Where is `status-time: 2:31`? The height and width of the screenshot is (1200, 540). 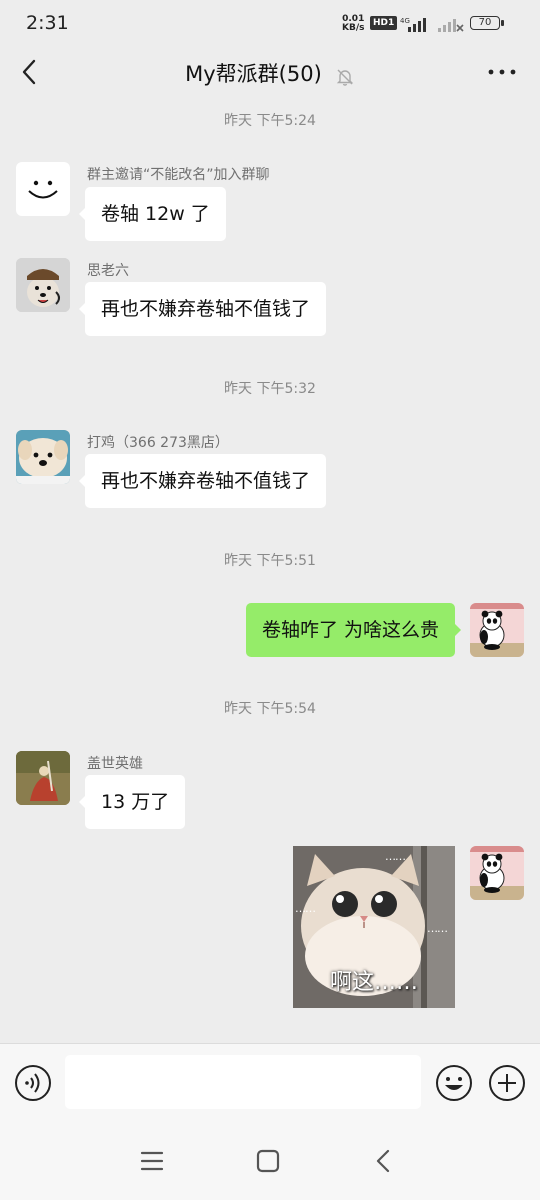 status-time: 2:31 is located at coordinates (47, 23).